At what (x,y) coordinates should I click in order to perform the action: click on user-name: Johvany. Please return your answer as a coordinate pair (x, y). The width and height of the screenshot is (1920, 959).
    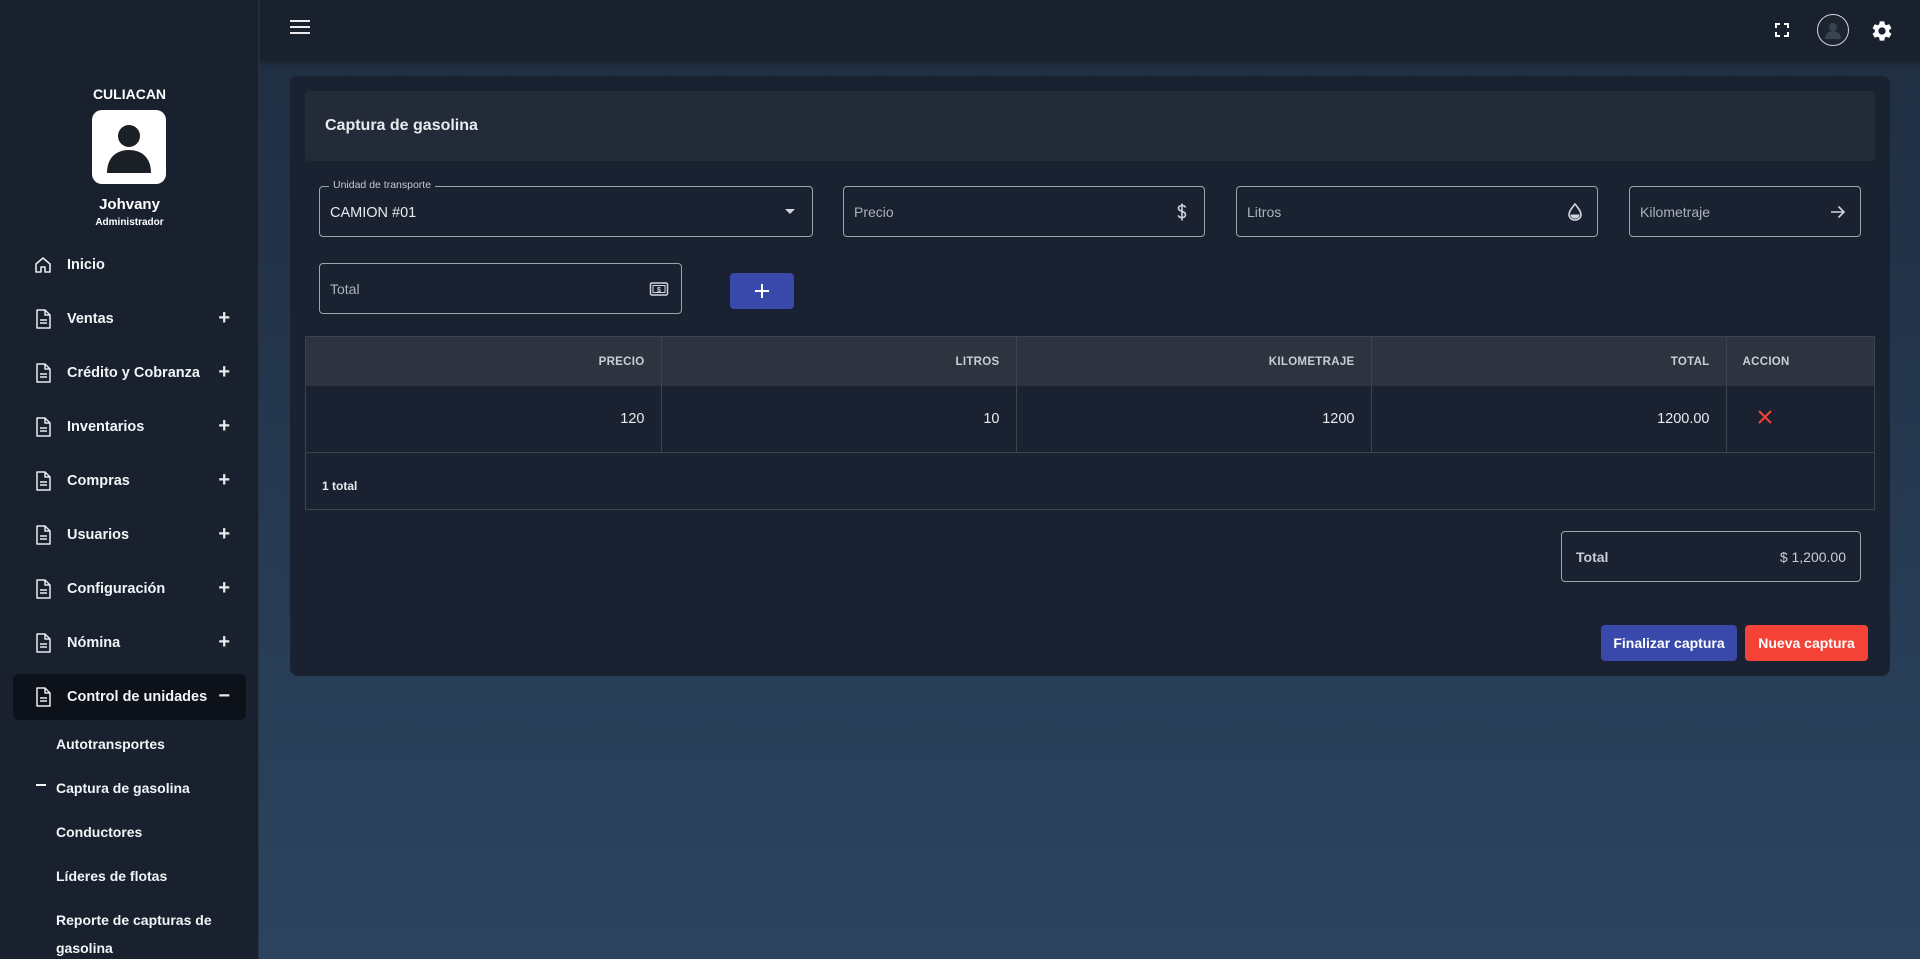
    Looking at the image, I should click on (129, 204).